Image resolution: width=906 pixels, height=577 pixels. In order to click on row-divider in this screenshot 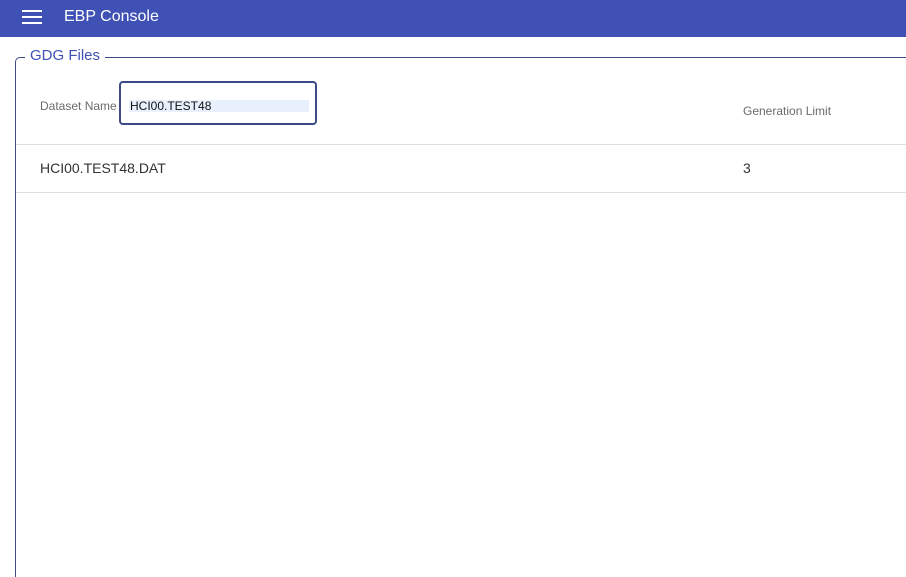, I will do `click(461, 192)`.